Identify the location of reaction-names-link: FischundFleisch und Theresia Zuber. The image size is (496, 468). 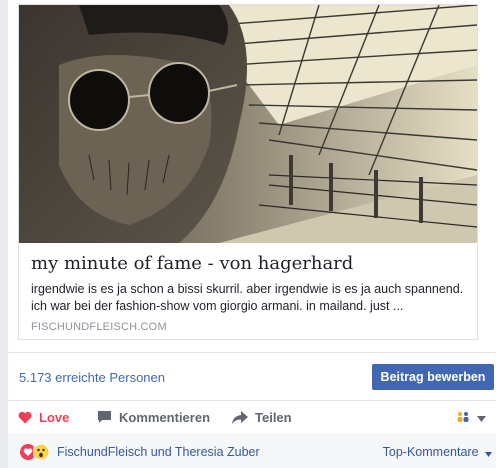
(158, 452).